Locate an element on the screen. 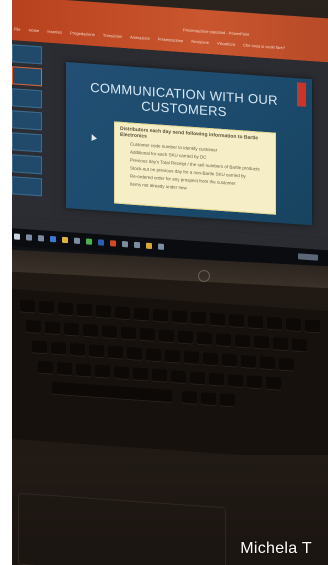  tab-home: Home is located at coordinates (34, 30).